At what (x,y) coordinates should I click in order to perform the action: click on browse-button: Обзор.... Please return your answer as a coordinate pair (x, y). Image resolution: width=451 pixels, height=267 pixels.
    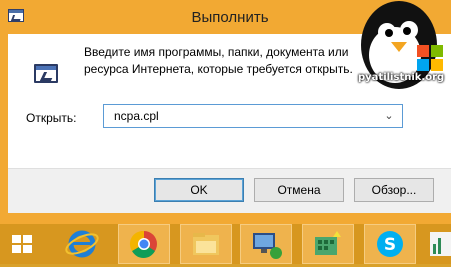
    Looking at the image, I should click on (394, 190).